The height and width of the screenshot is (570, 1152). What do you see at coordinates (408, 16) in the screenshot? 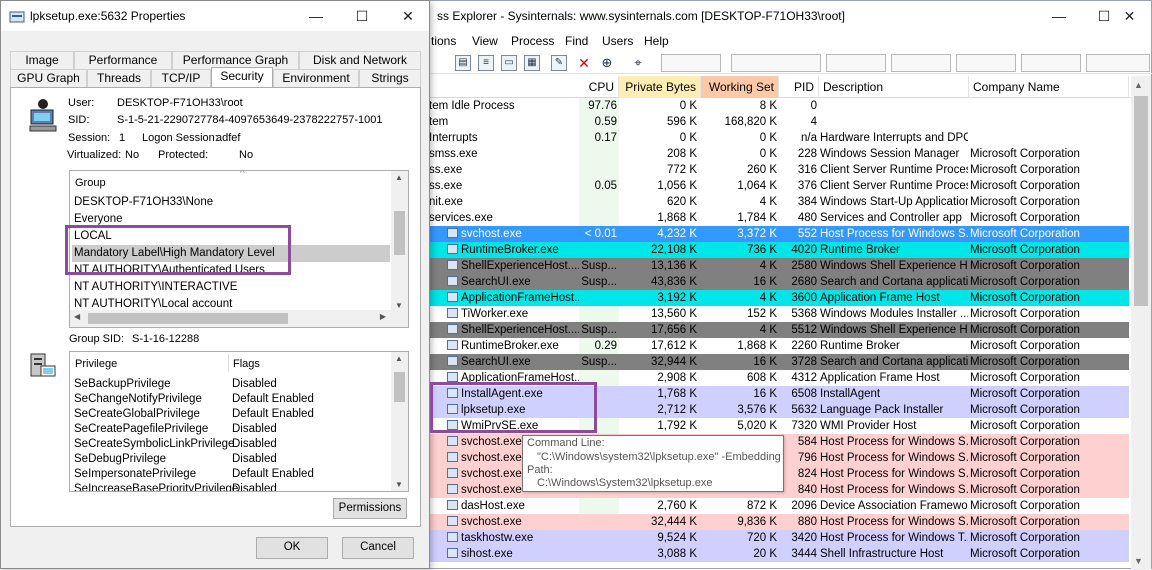
I see `dialog-close-button: ✕` at bounding box center [408, 16].